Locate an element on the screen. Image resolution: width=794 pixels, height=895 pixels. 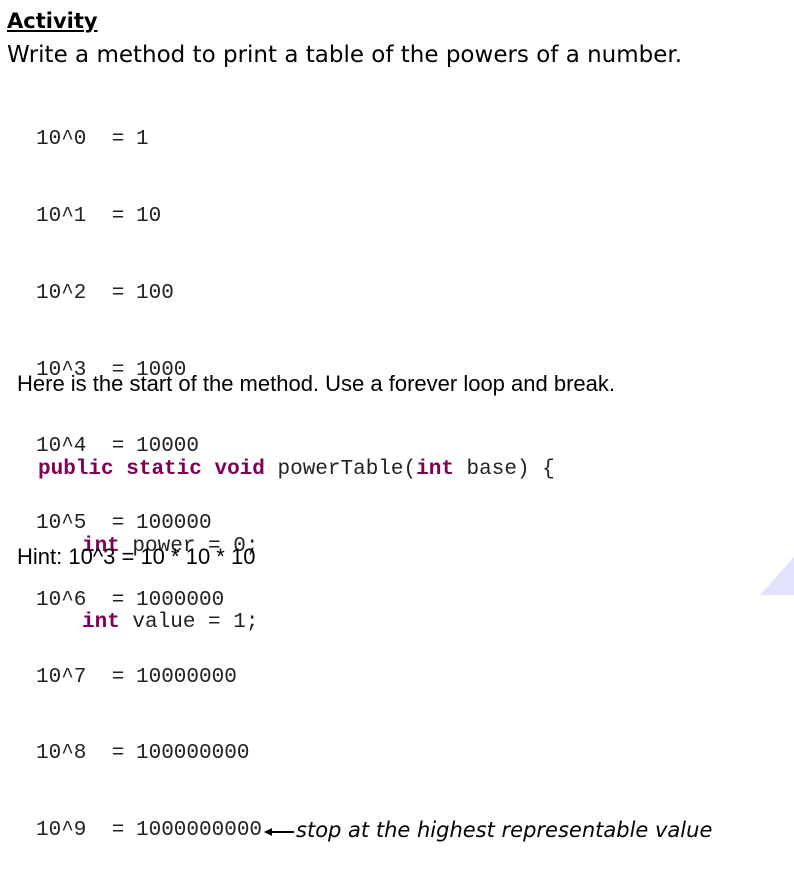
table-row: 10^1 = 10 is located at coordinates (374, 217).